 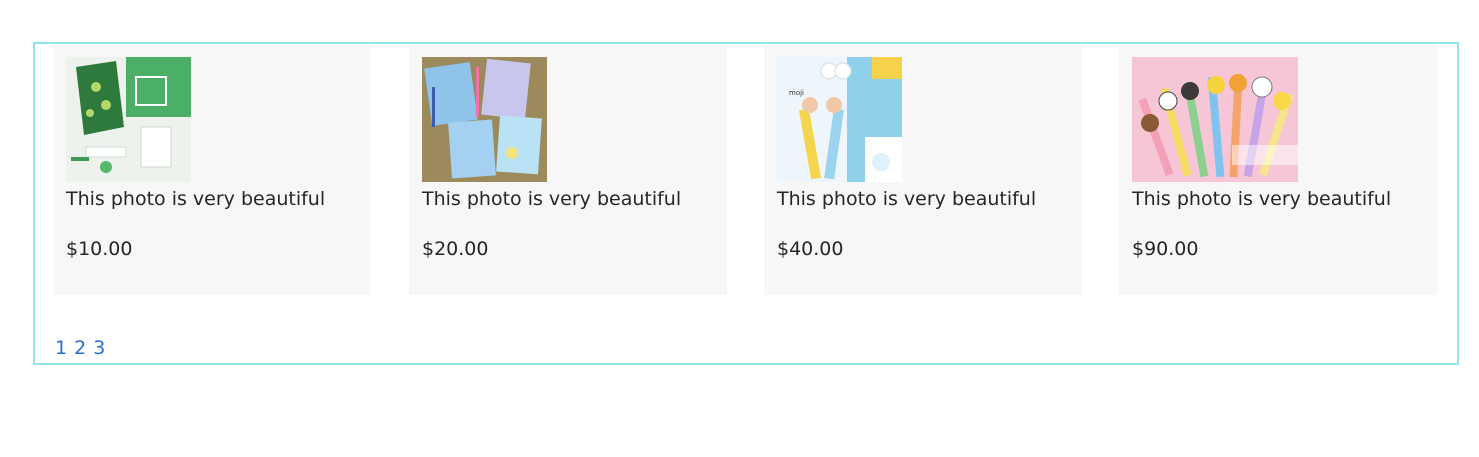 I want to click on blue-notebooks-photo, so click(x=484, y=119).